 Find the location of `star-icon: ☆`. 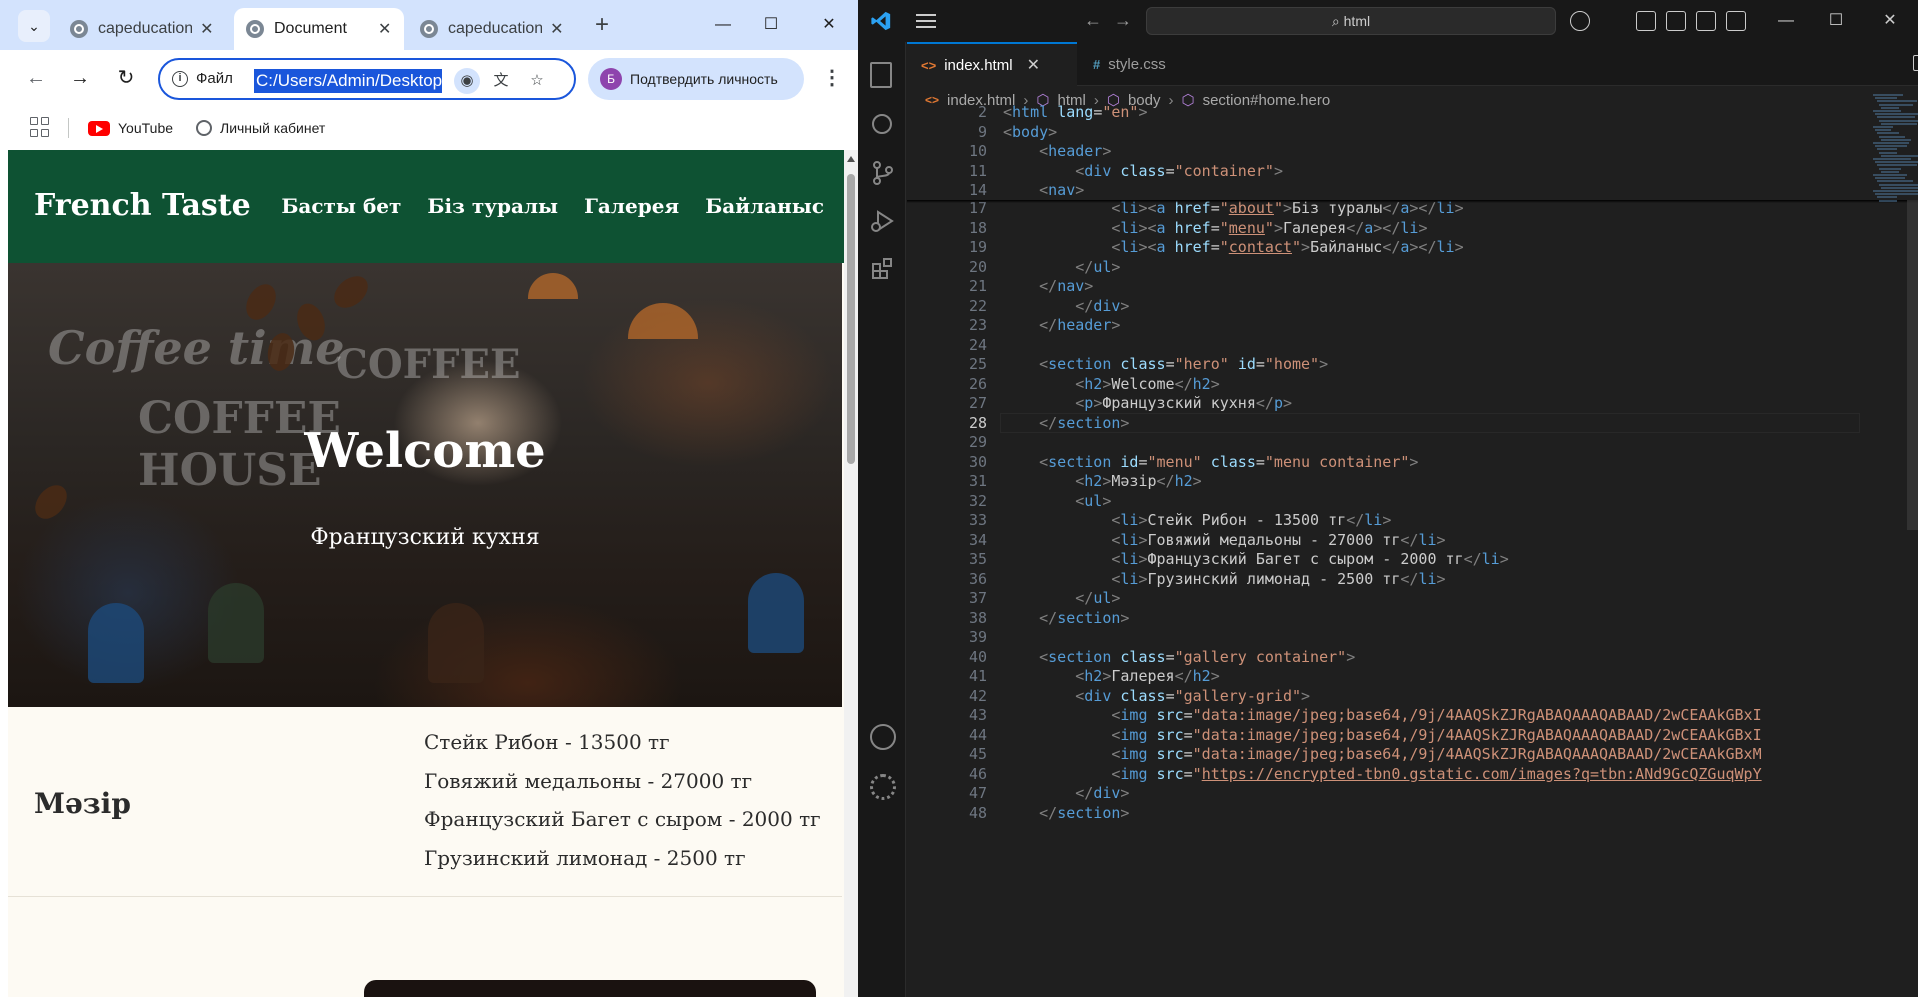

star-icon: ☆ is located at coordinates (537, 81).